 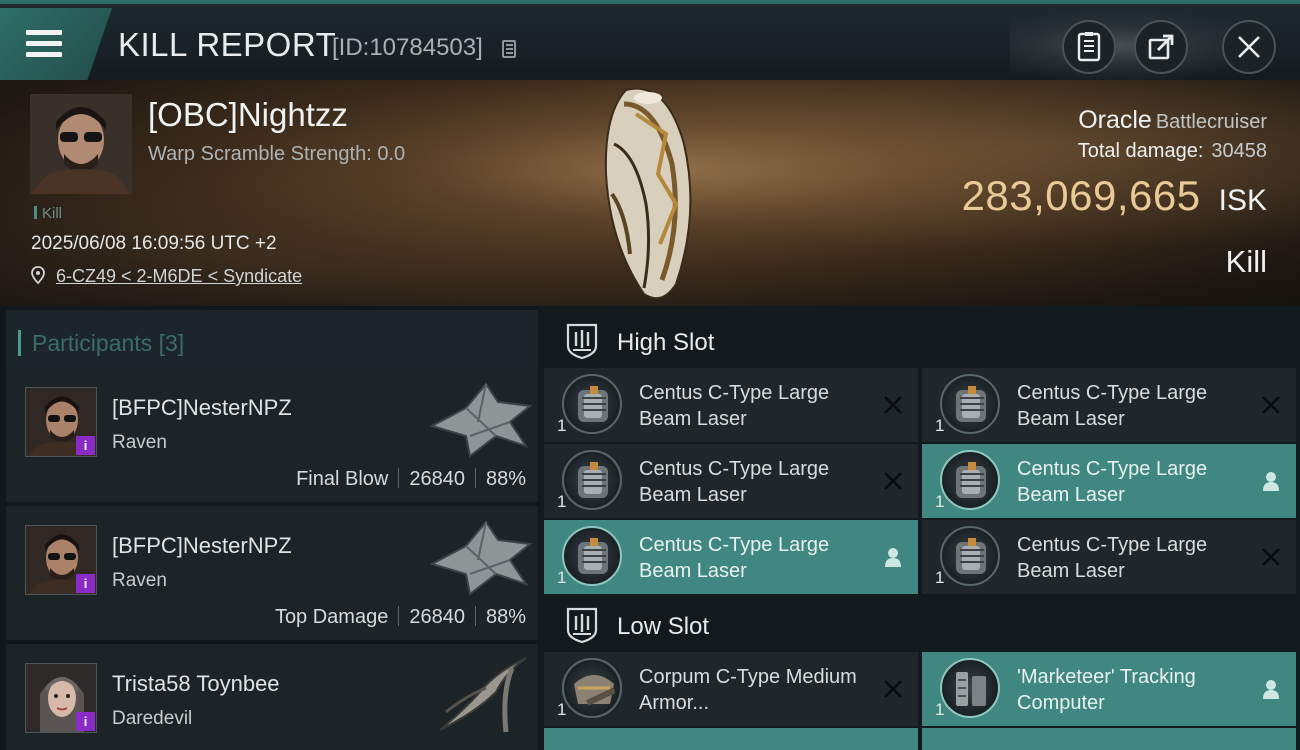 What do you see at coordinates (1140, 151) in the screenshot?
I see `total-damage-label: Total damage:` at bounding box center [1140, 151].